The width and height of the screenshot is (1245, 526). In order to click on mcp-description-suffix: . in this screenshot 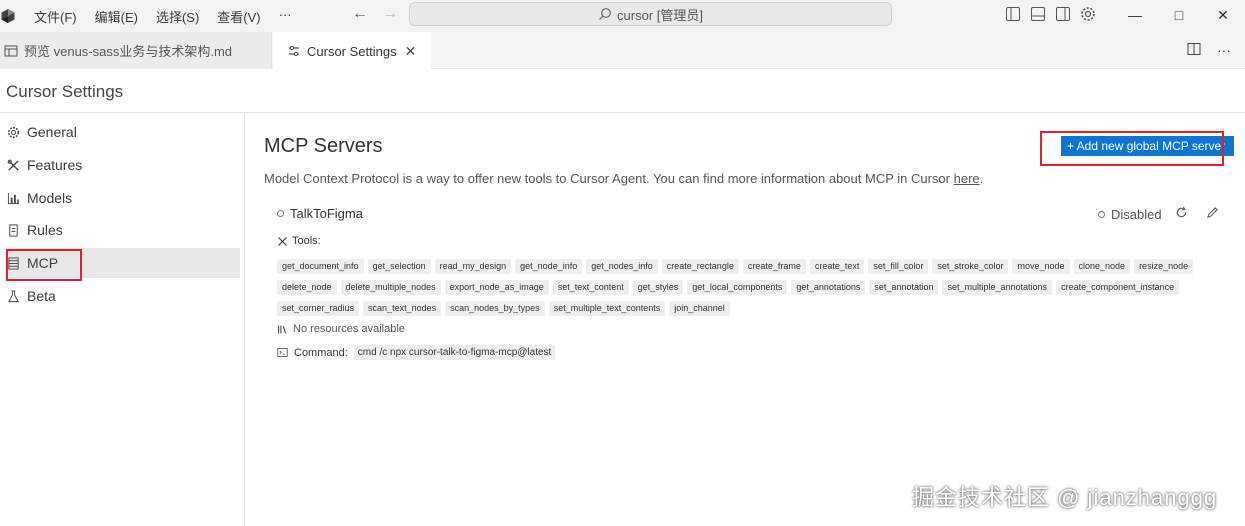, I will do `click(981, 178)`.